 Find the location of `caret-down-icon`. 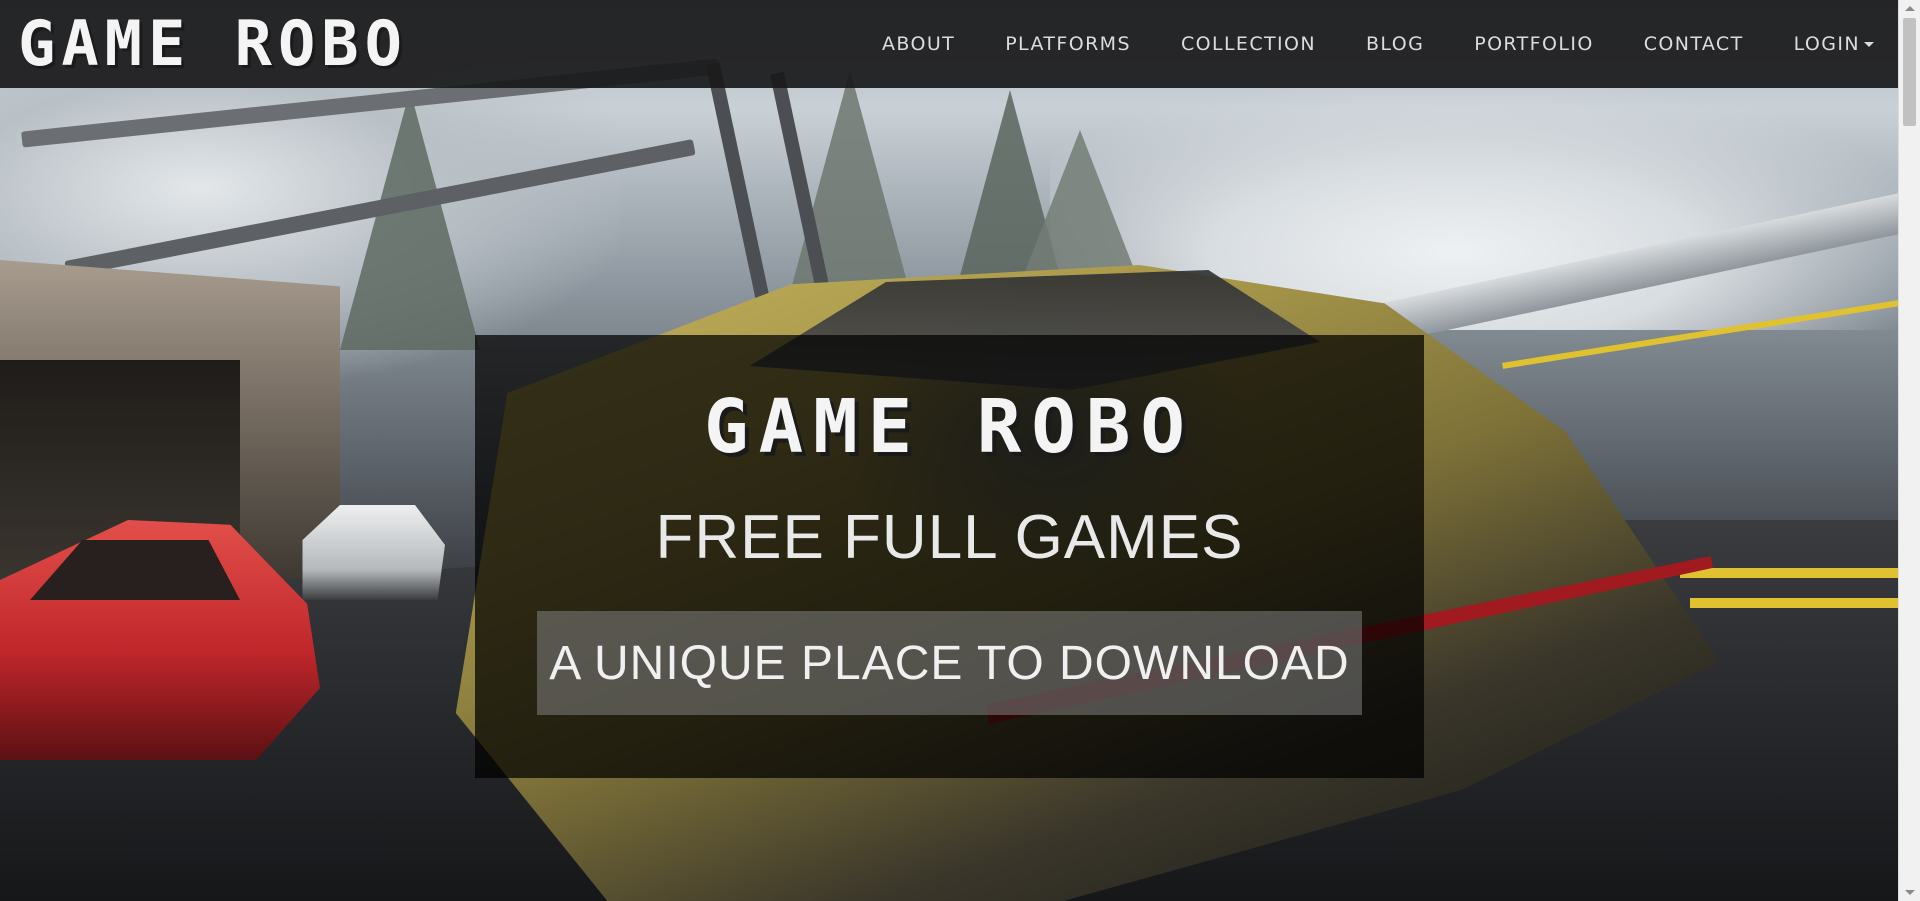

caret-down-icon is located at coordinates (1869, 44).